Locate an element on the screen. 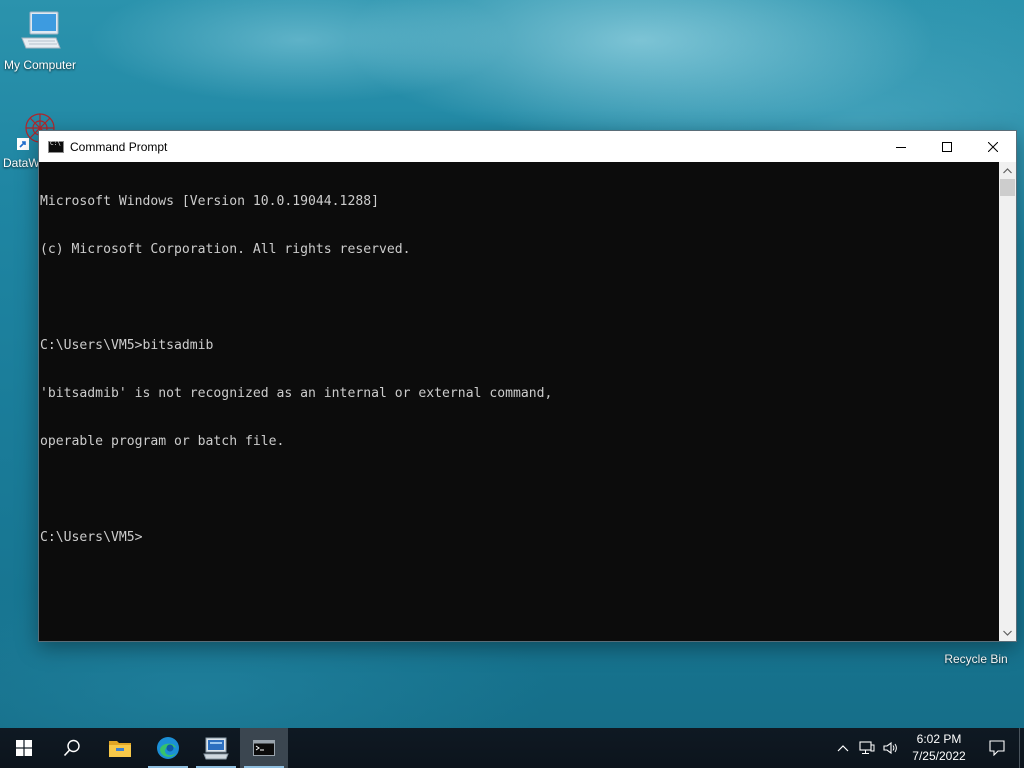  clock: 6:02 PM 7/25/2022 is located at coordinates (939, 748).